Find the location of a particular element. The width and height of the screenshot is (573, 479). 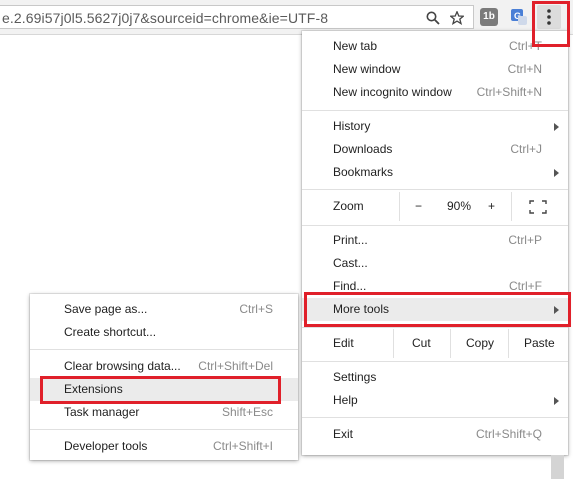

zoom-level: 90% is located at coordinates (459, 206).